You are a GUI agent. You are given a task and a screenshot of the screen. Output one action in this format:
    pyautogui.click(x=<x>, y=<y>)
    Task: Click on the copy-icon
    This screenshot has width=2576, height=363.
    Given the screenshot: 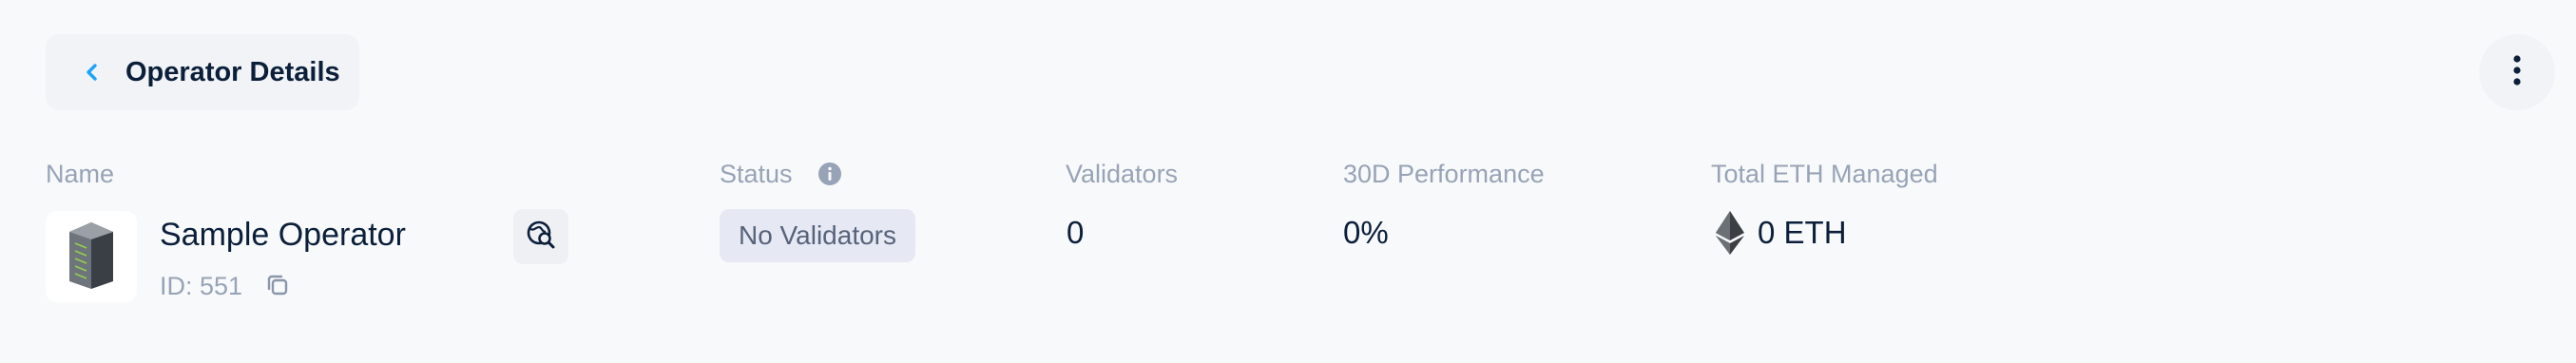 What is the action you would take?
    pyautogui.click(x=278, y=287)
    